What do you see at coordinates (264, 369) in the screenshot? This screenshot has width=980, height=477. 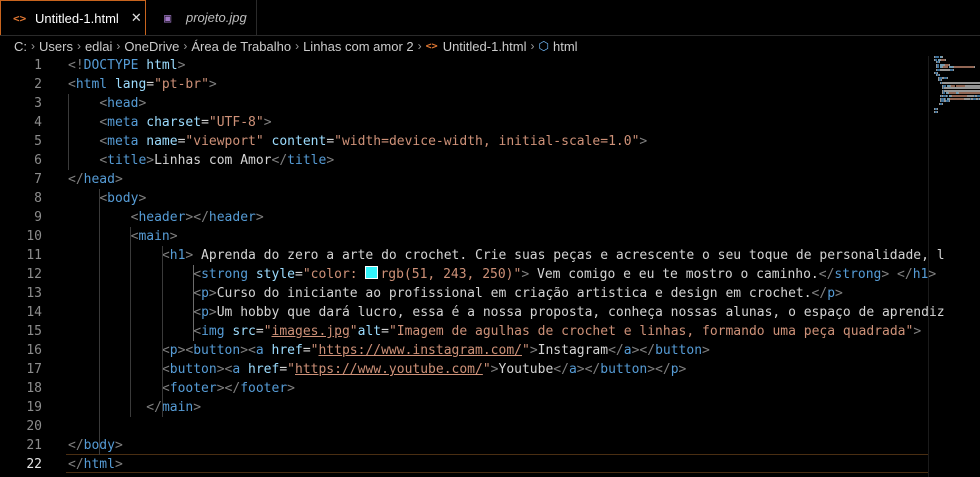 I see `code-token: href` at bounding box center [264, 369].